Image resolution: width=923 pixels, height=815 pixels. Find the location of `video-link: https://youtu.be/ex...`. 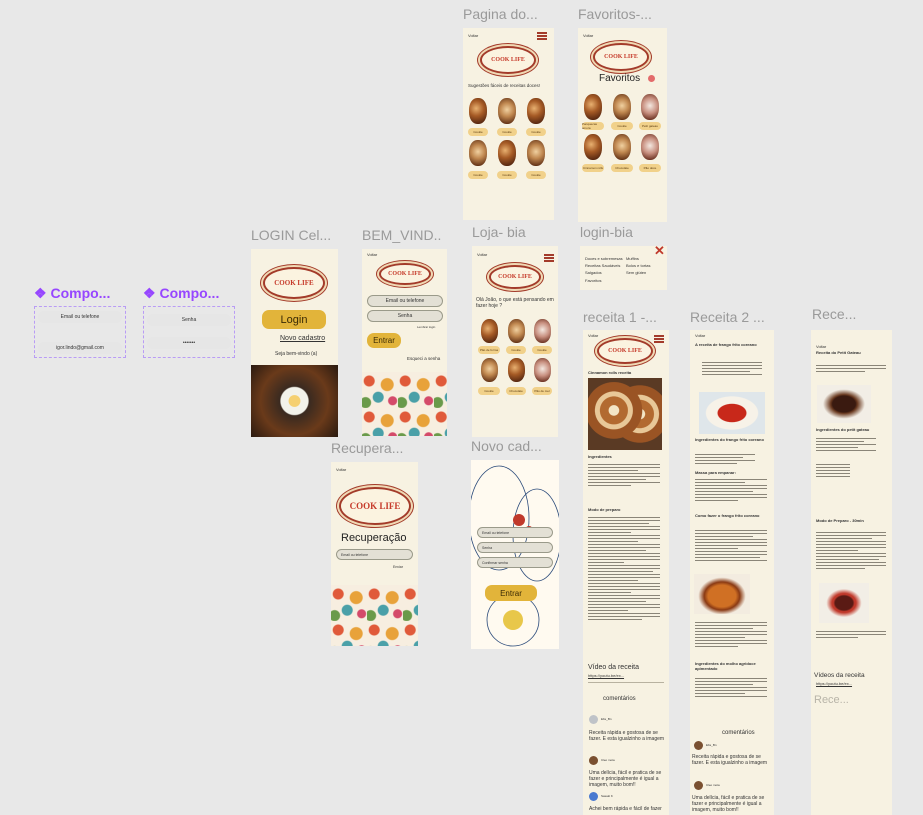

video-link: https://youtu.be/ex... is located at coordinates (606, 675).